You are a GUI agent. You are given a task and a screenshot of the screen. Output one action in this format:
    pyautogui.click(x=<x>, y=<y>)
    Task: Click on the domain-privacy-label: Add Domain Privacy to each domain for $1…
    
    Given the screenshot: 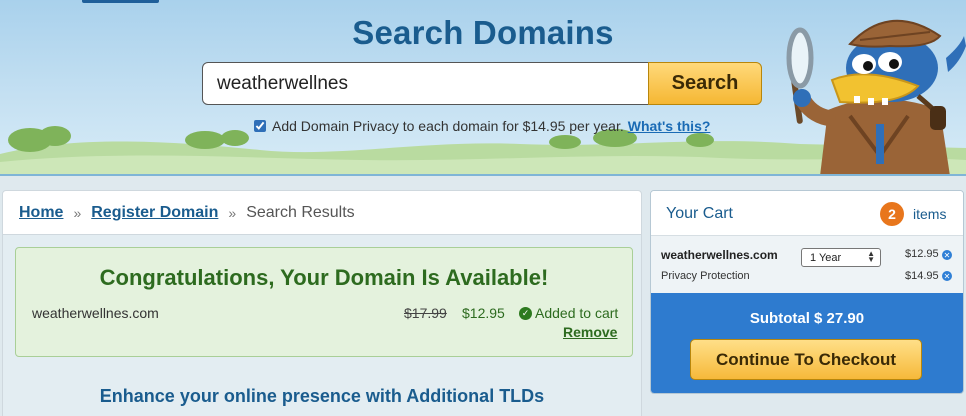 What is the action you would take?
    pyautogui.click(x=448, y=126)
    